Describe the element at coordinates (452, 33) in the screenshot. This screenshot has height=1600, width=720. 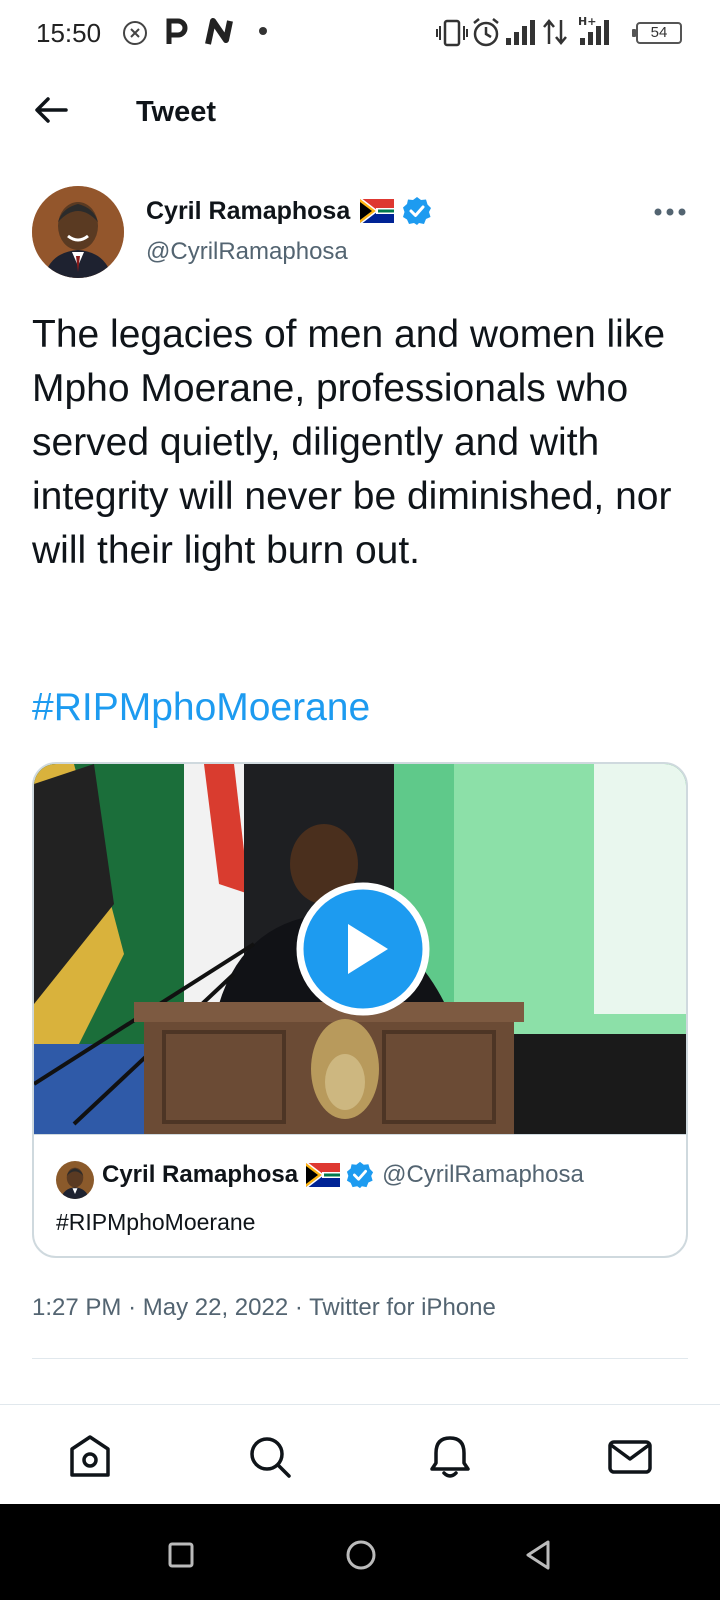
I see `vibrate-icon` at that location.